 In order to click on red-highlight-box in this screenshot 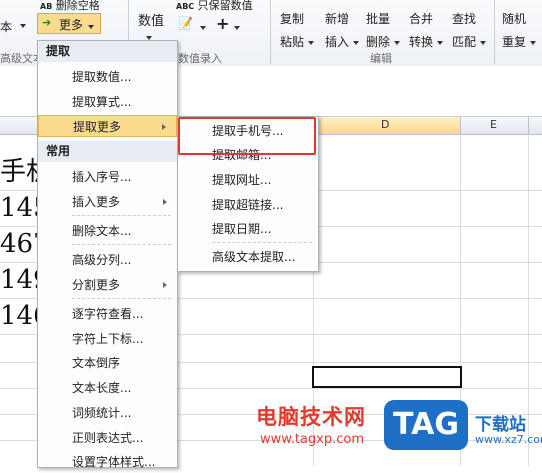, I will do `click(247, 136)`.